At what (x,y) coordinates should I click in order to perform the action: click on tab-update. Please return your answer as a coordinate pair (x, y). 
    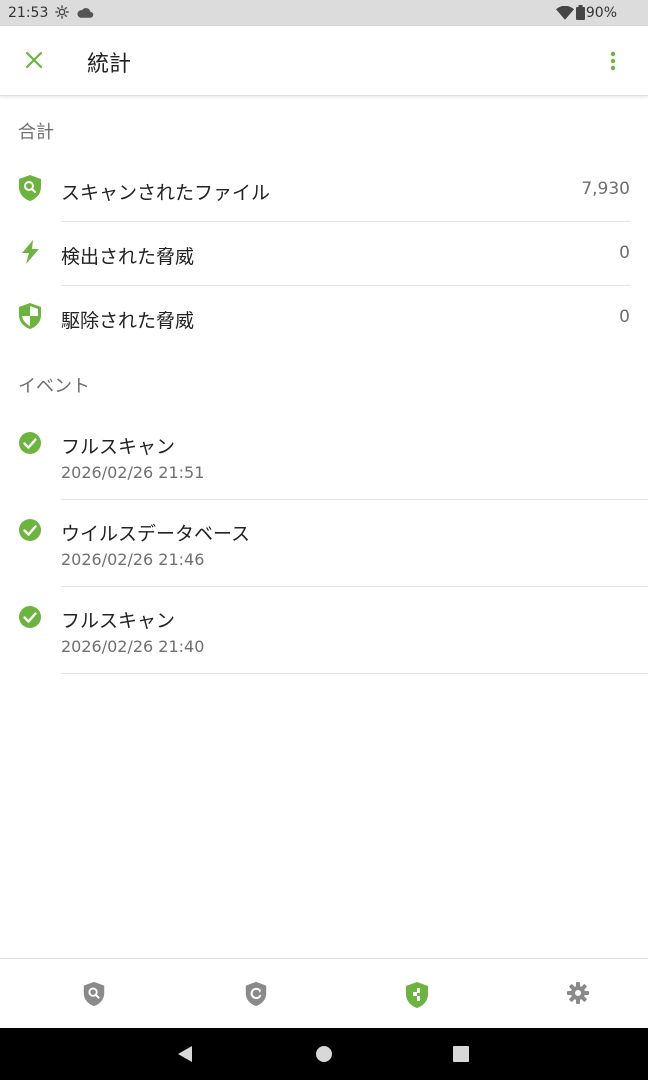
    Looking at the image, I should click on (257, 994).